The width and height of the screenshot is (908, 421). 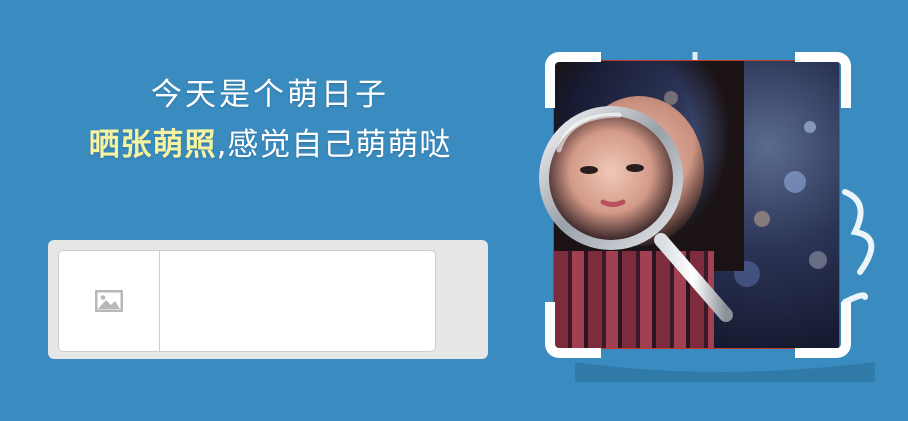 I want to click on upload-panel, so click(x=268, y=299).